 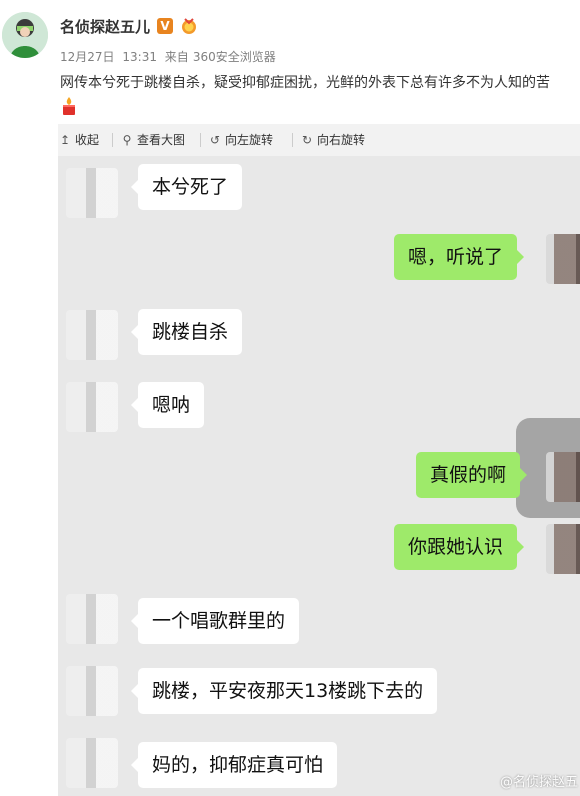 What do you see at coordinates (284, 691) in the screenshot?
I see `chat-bubble-incoming: 跳楼，平安夜那天13楼跳下去的` at bounding box center [284, 691].